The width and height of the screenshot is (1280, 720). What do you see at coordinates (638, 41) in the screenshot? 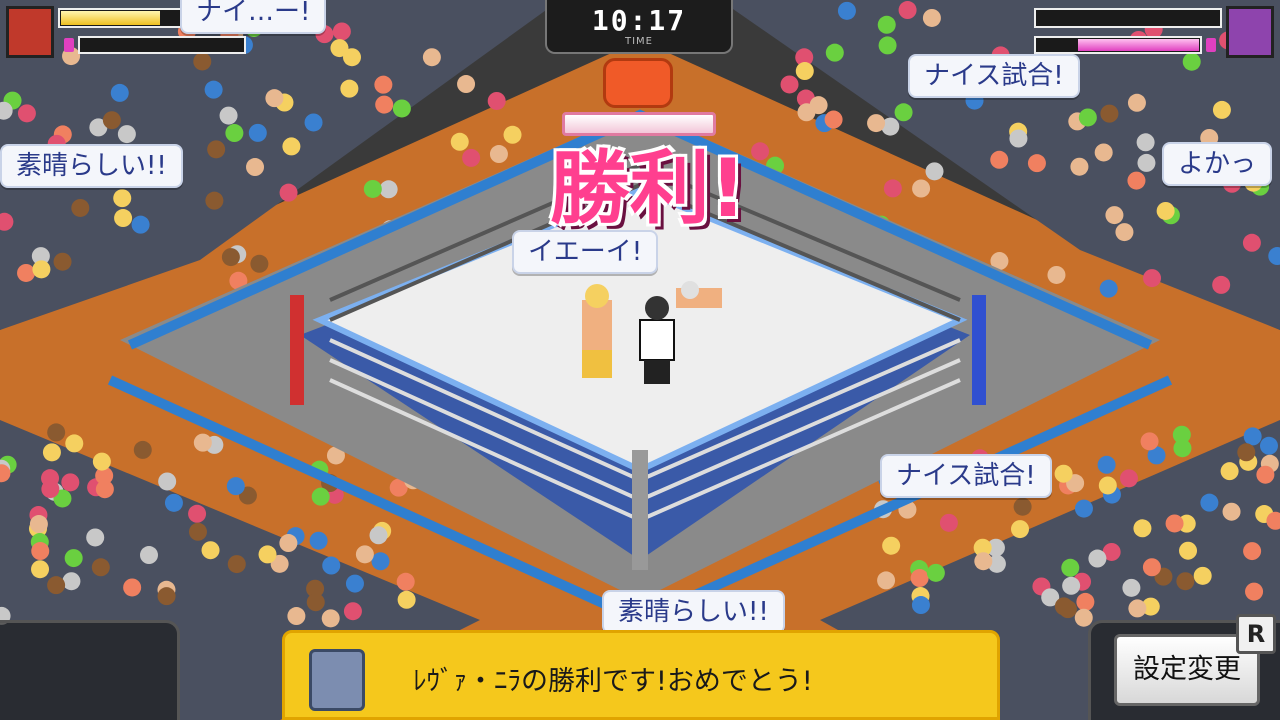
I see `timer-label: TIME` at bounding box center [638, 41].